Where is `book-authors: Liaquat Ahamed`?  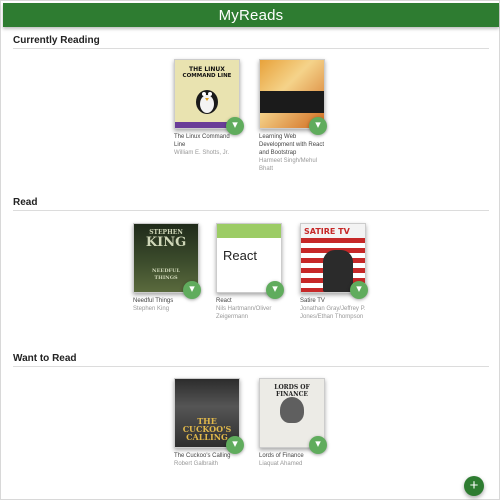
book-authors: Liaquat Ahamed is located at coordinates (281, 464).